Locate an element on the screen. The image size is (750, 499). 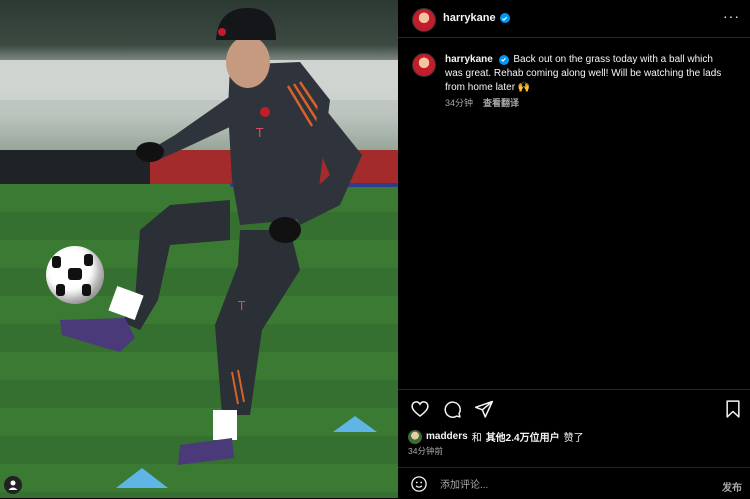
likes-summary: madders 和其他2.4万位用户 赞了 is located at coordinates (496, 436).